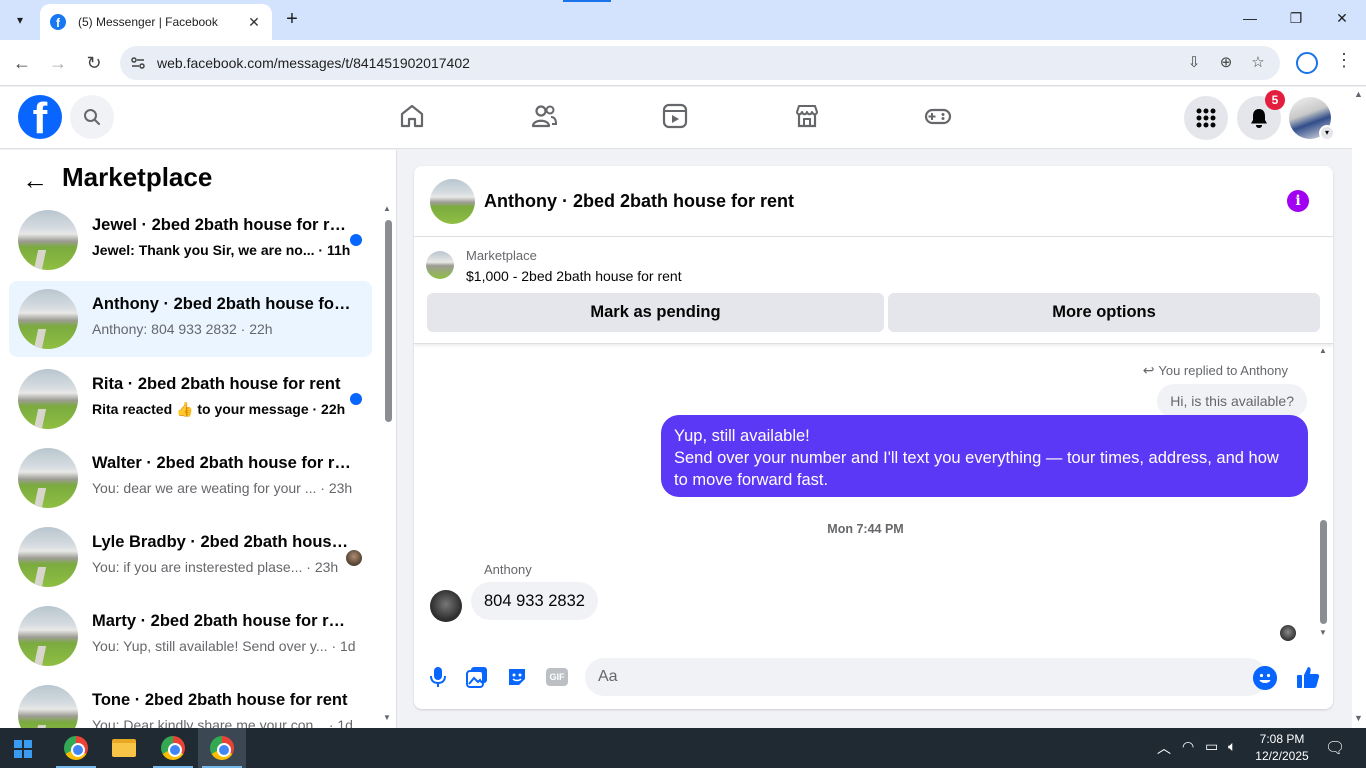 Image resolution: width=1366 pixels, height=768 pixels. I want to click on bell-icon, so click(1259, 118).